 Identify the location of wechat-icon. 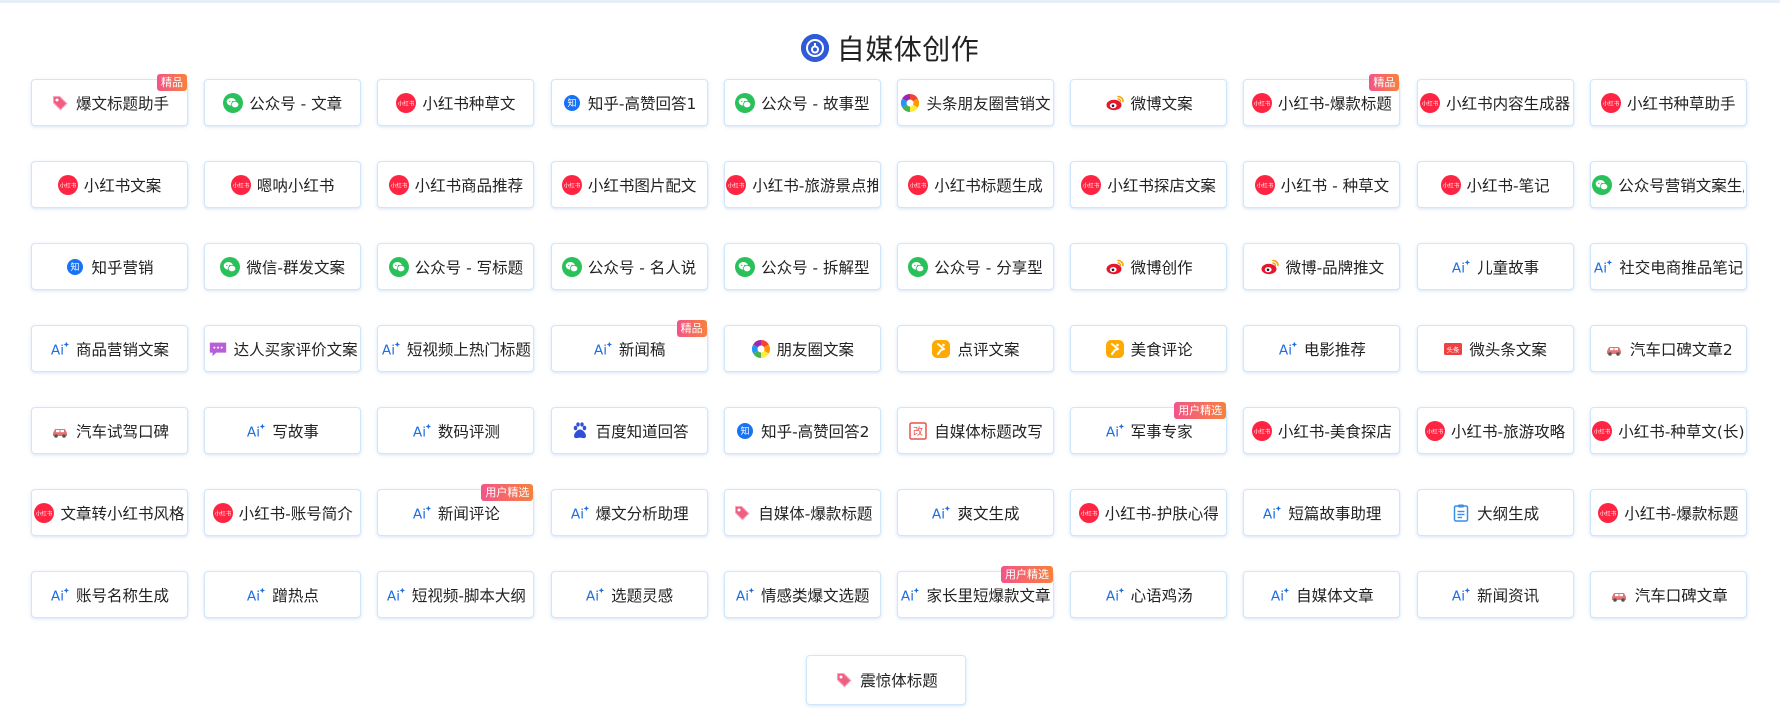
(233, 102).